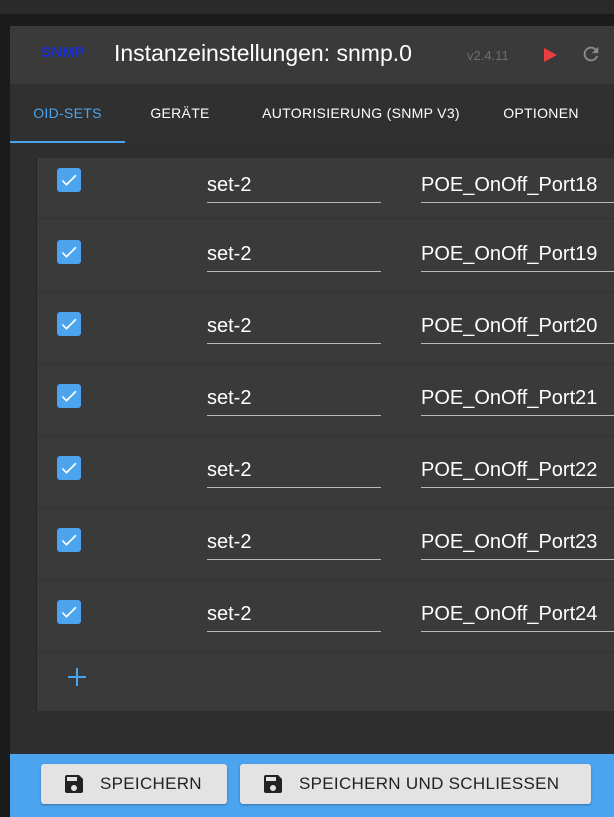 The width and height of the screenshot is (614, 817). I want to click on name-field: POE_OnOff_Port23, so click(517, 542).